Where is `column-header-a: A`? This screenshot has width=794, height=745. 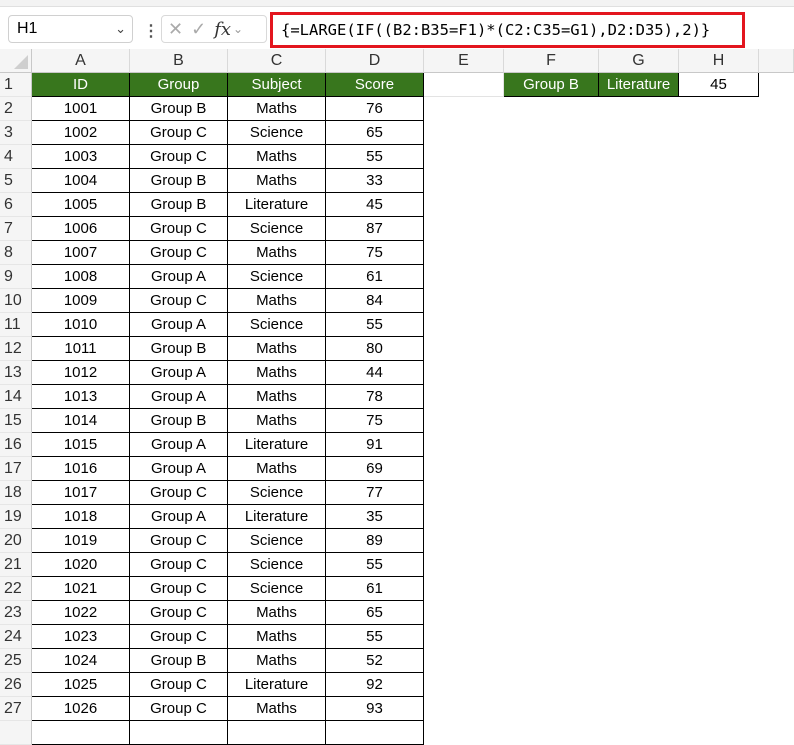
column-header-a: A is located at coordinates (81, 61).